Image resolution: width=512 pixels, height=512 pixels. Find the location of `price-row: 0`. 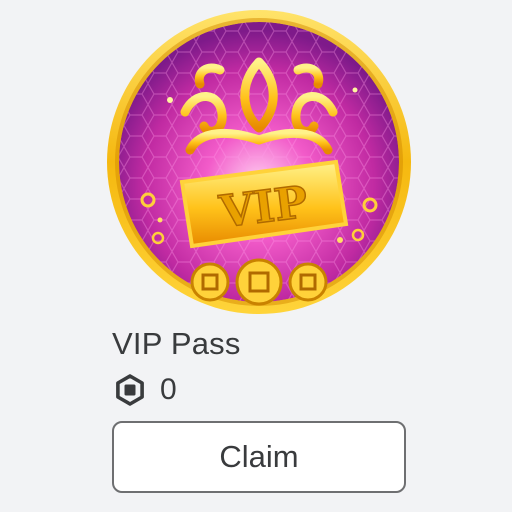

price-row: 0 is located at coordinates (145, 390).